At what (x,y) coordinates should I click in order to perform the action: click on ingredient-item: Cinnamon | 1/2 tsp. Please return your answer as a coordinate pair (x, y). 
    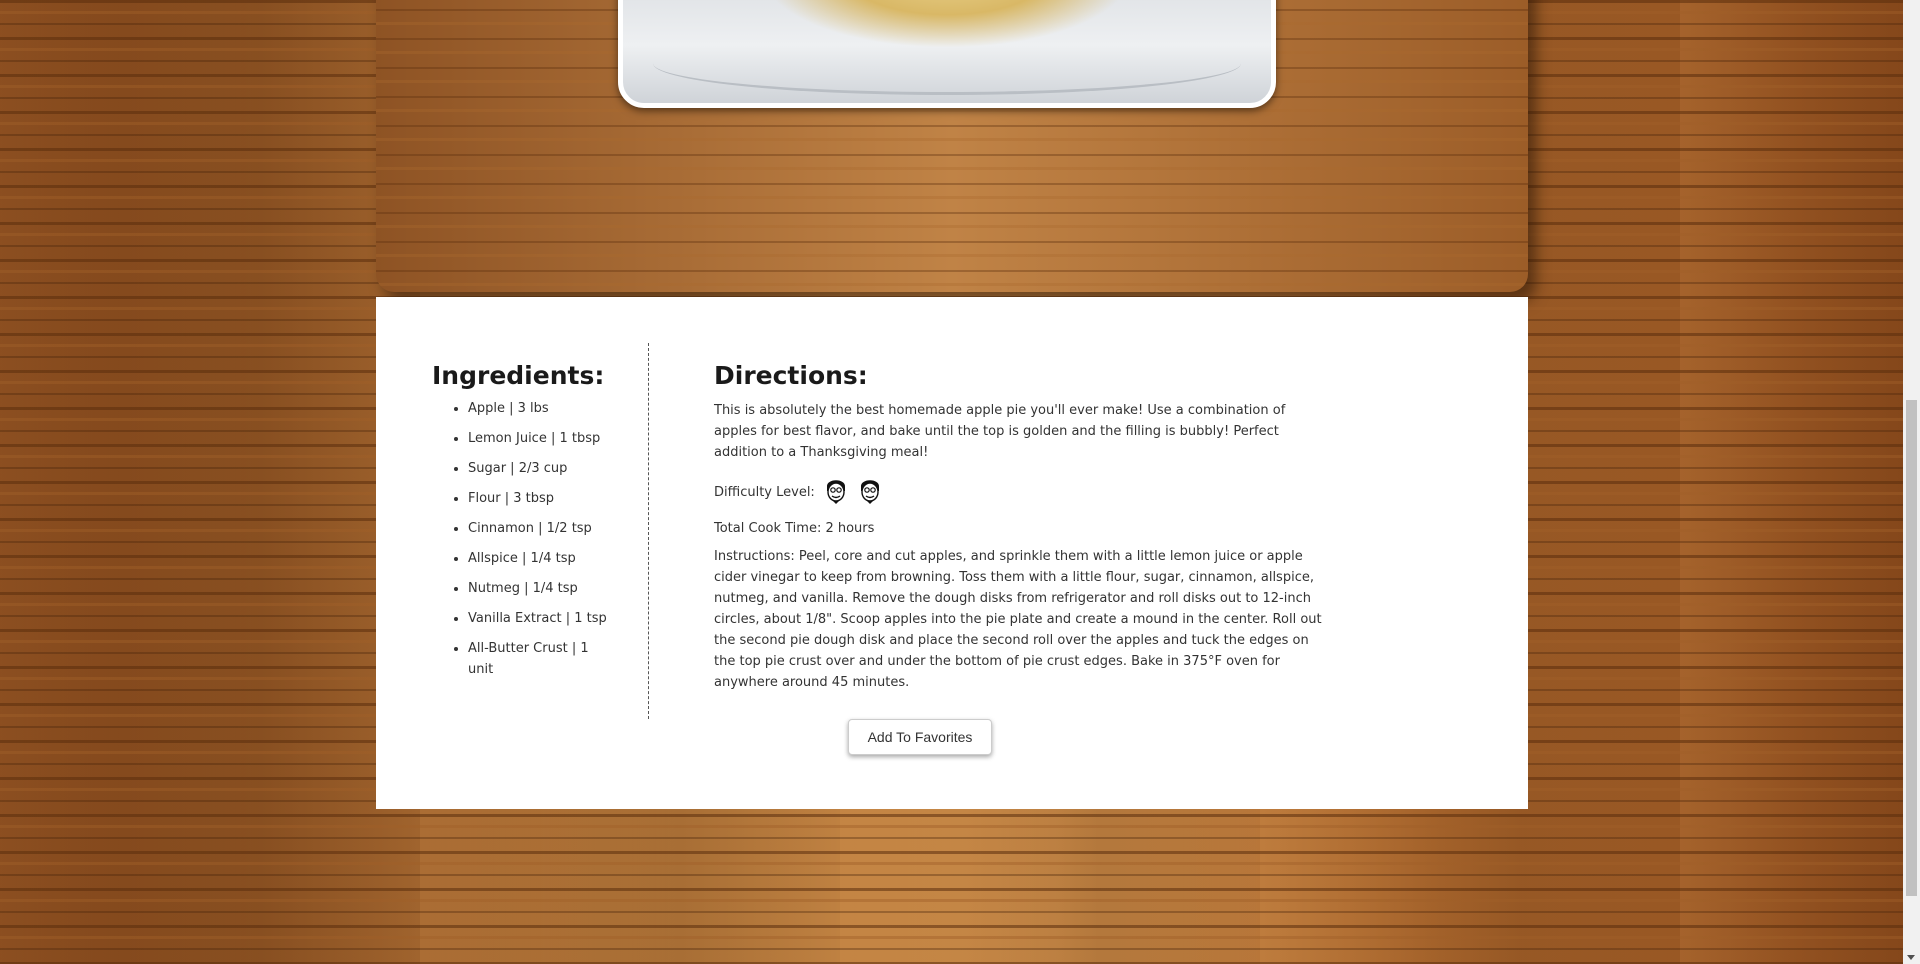
    Looking at the image, I should click on (538, 528).